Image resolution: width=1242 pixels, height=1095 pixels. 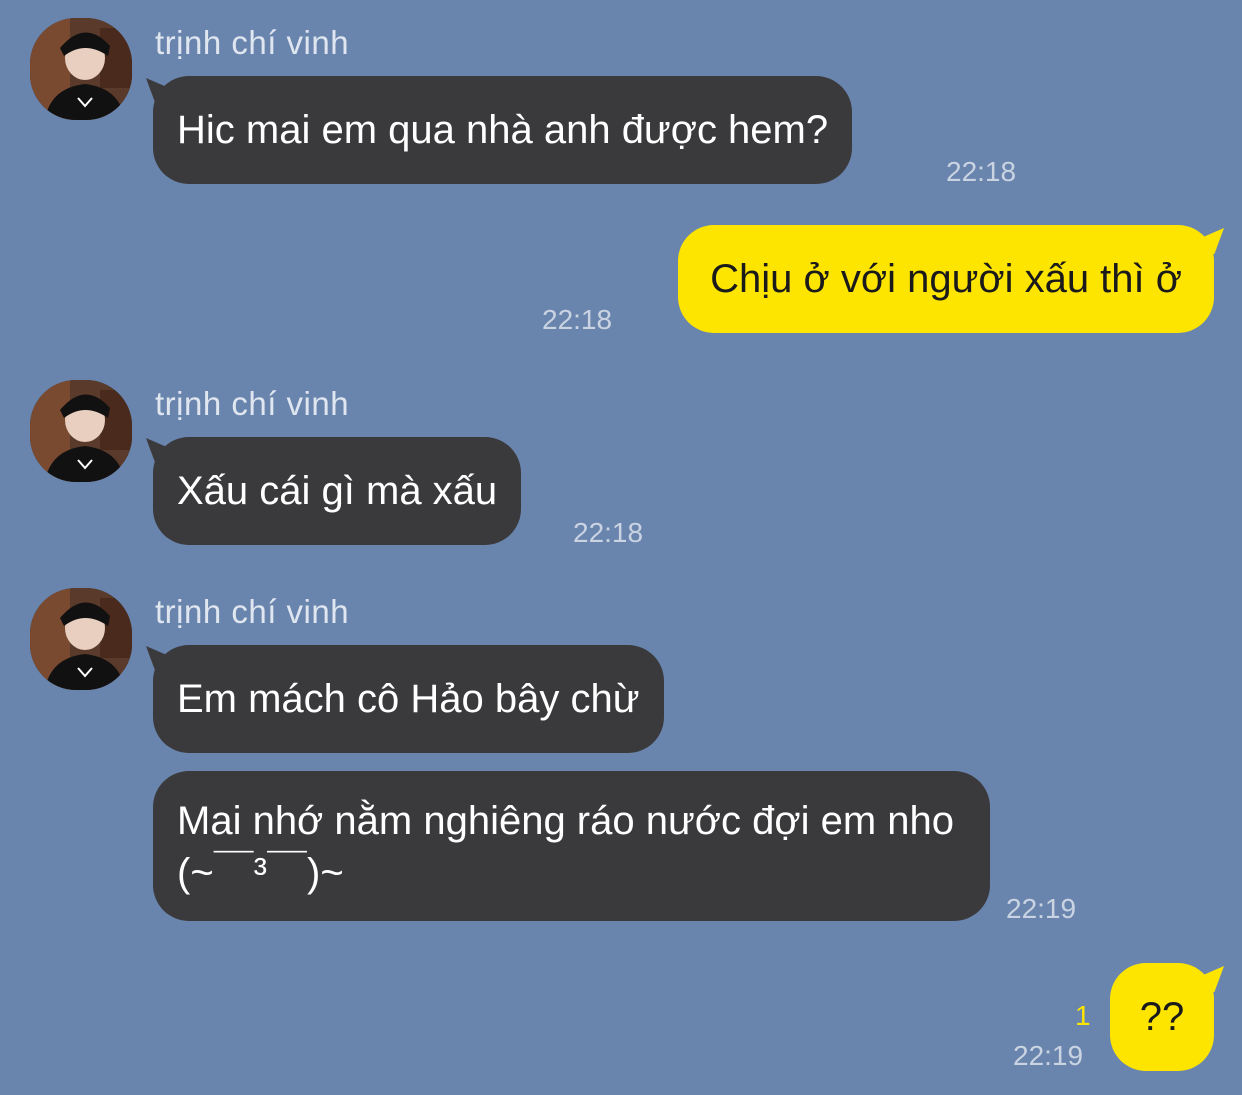 What do you see at coordinates (337, 491) in the screenshot?
I see `message-bubble-incoming: Xấu cái gì mà xấu` at bounding box center [337, 491].